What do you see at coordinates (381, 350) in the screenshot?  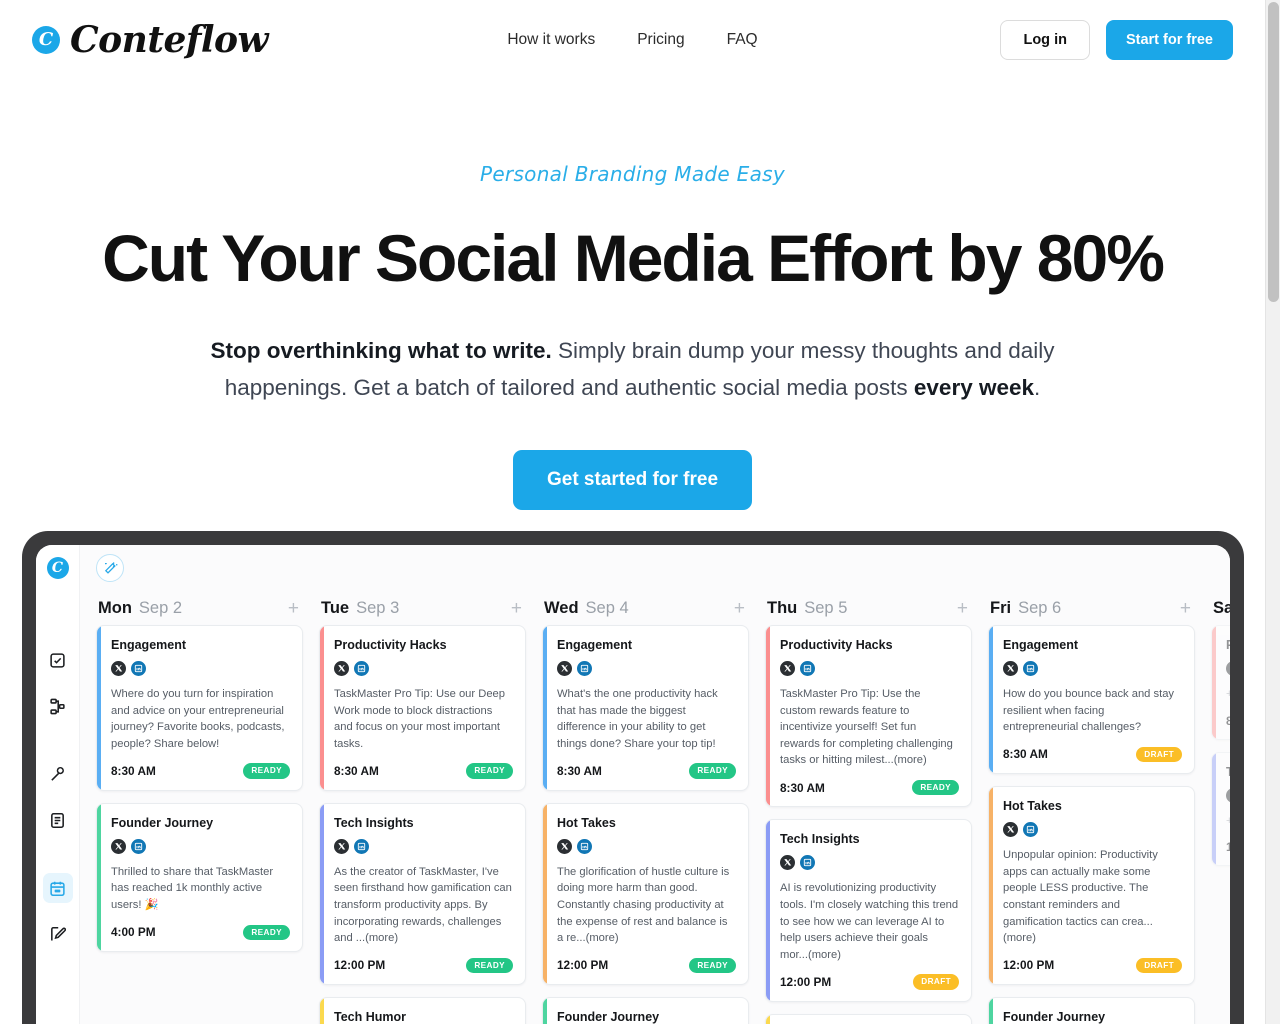 I see `subhead-bold-lead: Stop overthinking what to write.` at bounding box center [381, 350].